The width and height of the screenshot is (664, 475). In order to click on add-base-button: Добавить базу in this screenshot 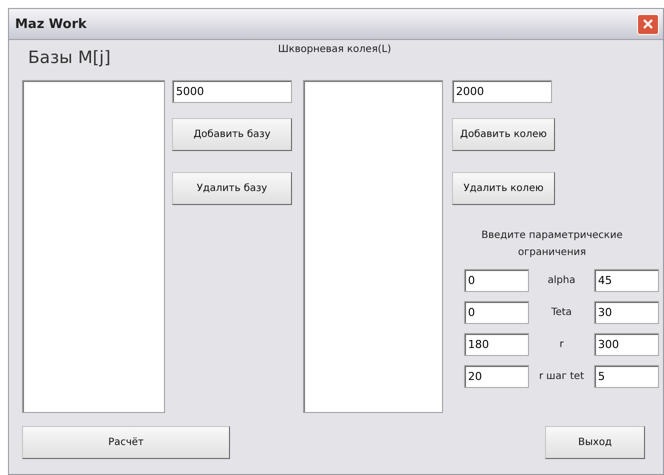, I will do `click(232, 134)`.